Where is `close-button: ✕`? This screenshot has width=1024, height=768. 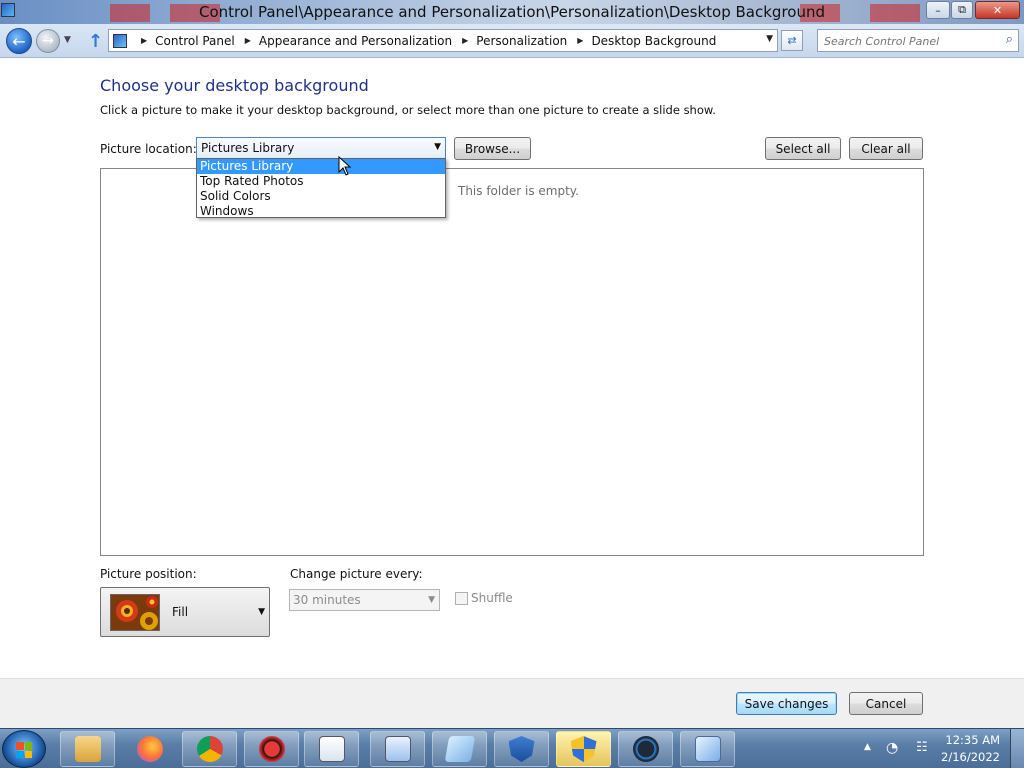 close-button: ✕ is located at coordinates (997, 10).